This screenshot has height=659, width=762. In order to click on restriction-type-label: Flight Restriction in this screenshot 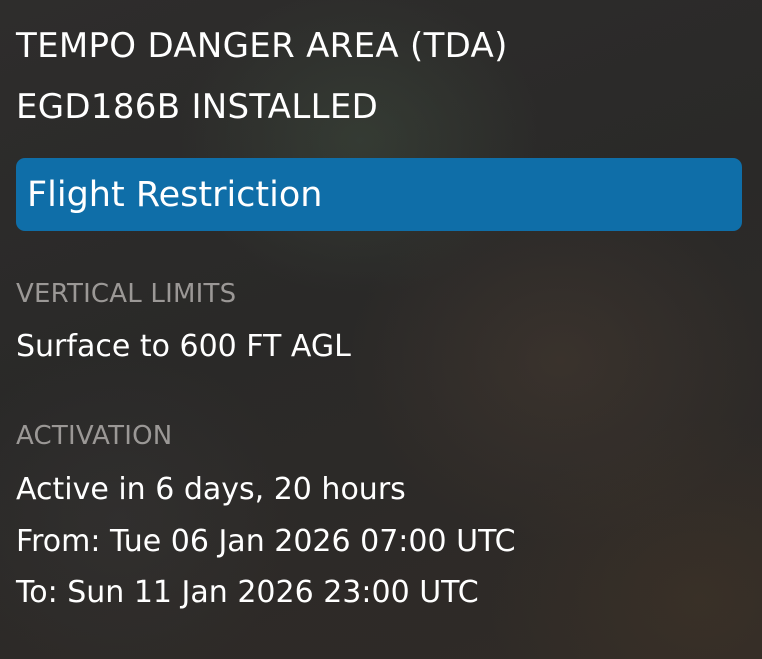, I will do `click(175, 194)`.